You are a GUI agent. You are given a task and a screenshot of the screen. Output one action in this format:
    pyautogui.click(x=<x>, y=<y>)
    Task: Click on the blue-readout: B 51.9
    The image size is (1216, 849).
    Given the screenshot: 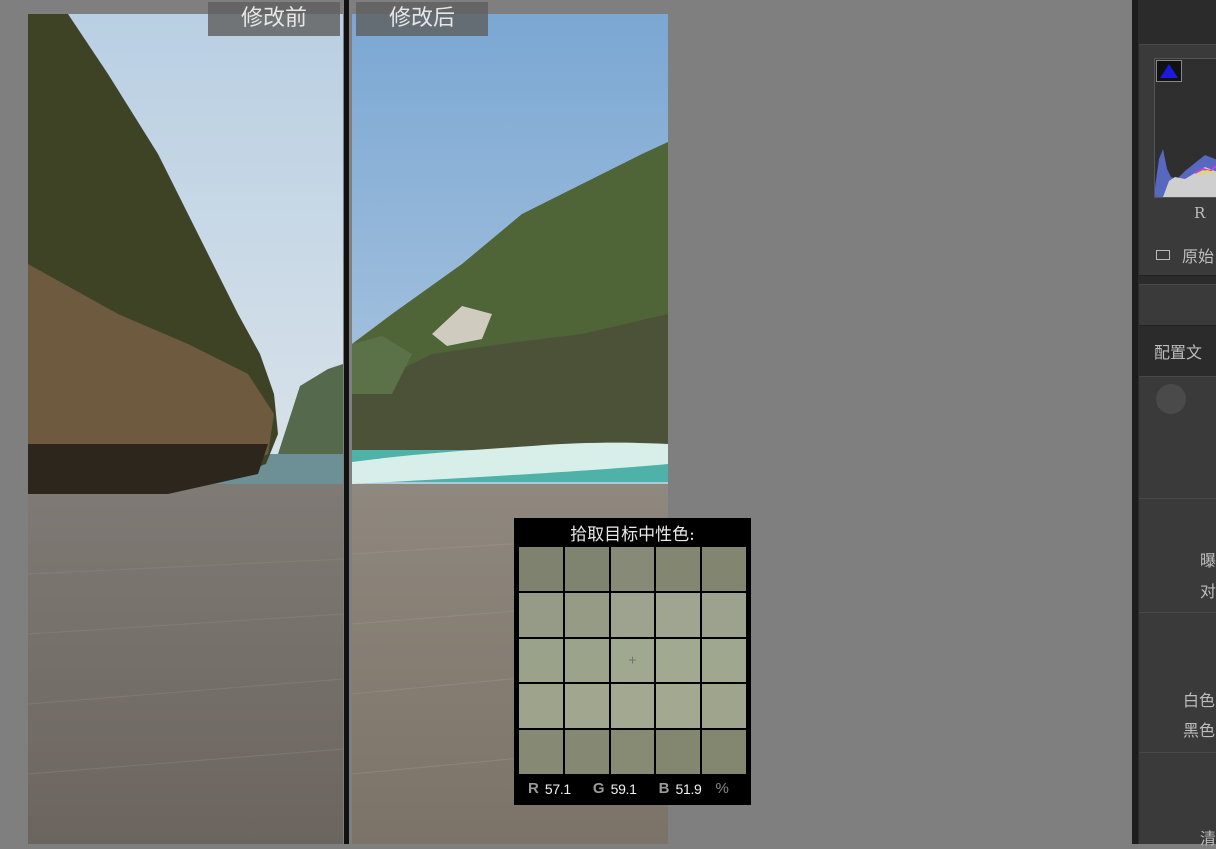 What is the action you would take?
    pyautogui.click(x=680, y=788)
    